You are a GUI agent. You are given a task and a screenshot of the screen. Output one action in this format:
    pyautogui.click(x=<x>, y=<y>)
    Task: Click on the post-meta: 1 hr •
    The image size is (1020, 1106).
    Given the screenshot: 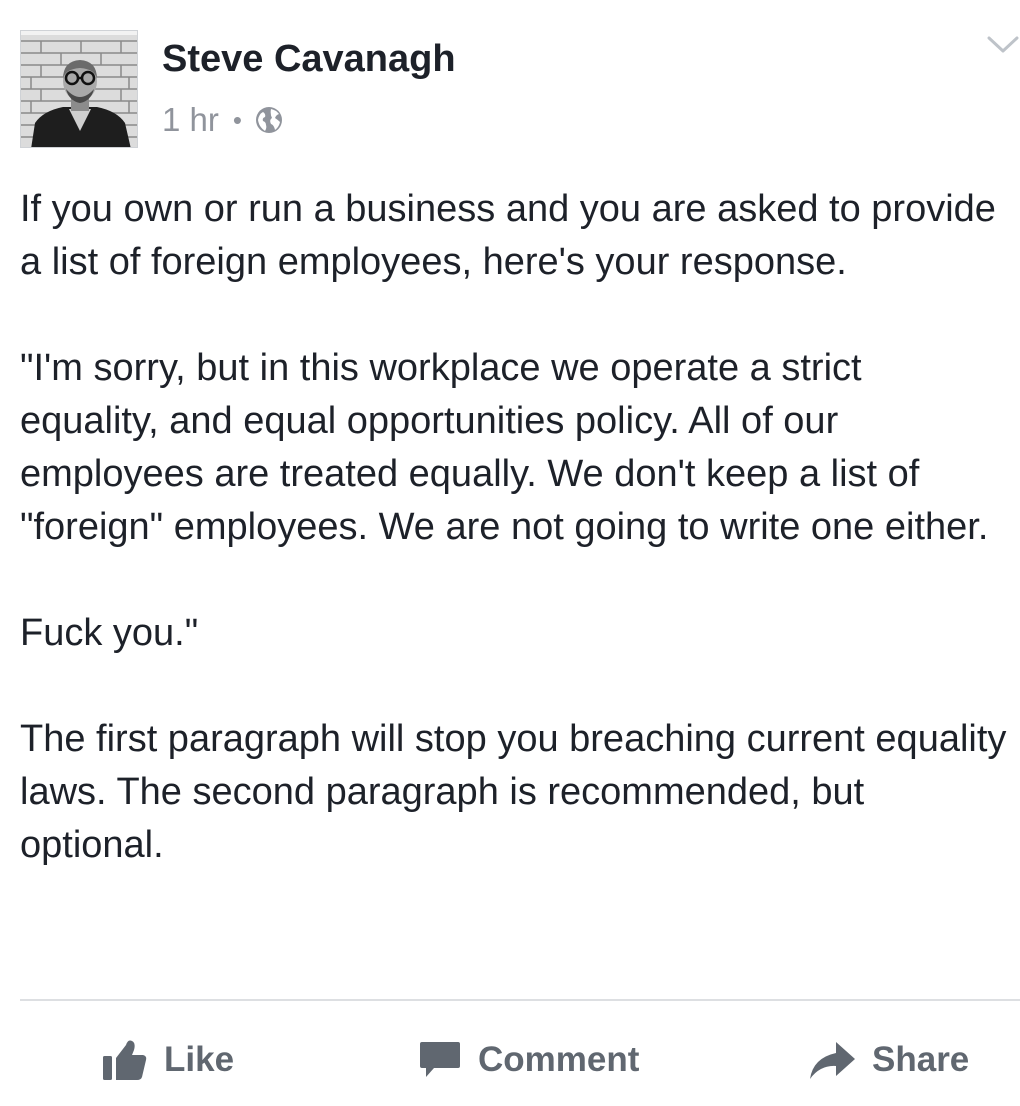 What is the action you would take?
    pyautogui.click(x=223, y=120)
    